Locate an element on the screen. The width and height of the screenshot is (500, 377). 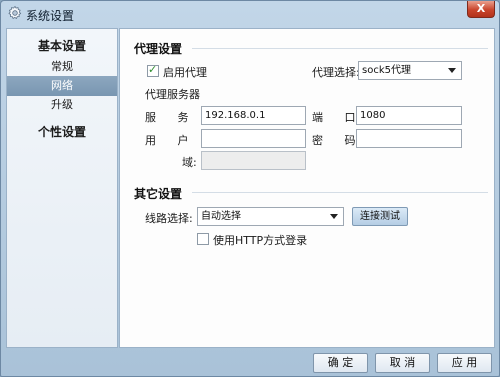
enable-proxy-checkbox is located at coordinates (153, 70).